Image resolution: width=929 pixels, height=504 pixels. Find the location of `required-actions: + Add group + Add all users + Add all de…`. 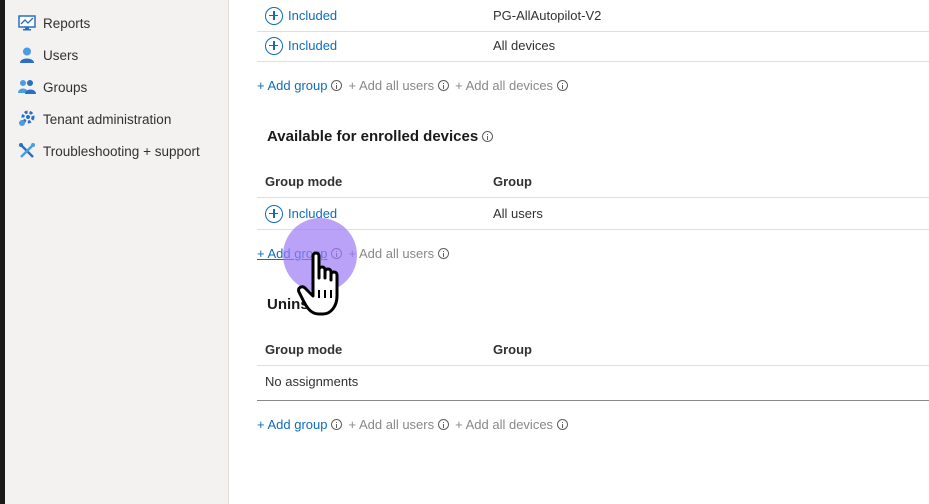

required-actions: + Add group + Add all users + Add all de… is located at coordinates (415, 85).